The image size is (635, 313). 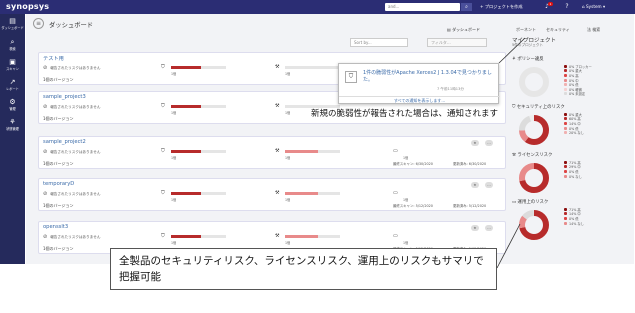 I want to click on create-project-button: + プロジェクトを作成, so click(x=501, y=7).